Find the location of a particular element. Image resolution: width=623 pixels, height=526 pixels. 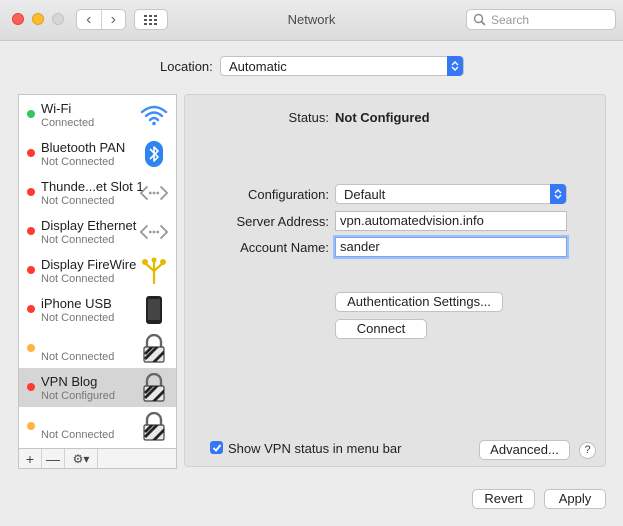

service-item-iphone-usb: iPhone USB Not Connected is located at coordinates (97, 309).